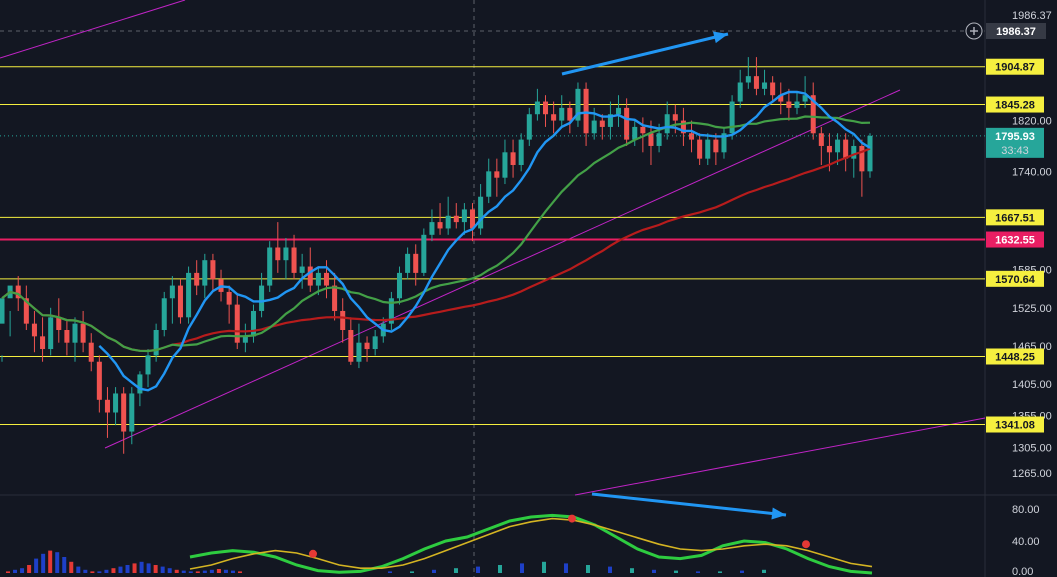 The width and height of the screenshot is (1057, 577). What do you see at coordinates (1015, 106) in the screenshot?
I see `level-label-text: 1845.28` at bounding box center [1015, 106].